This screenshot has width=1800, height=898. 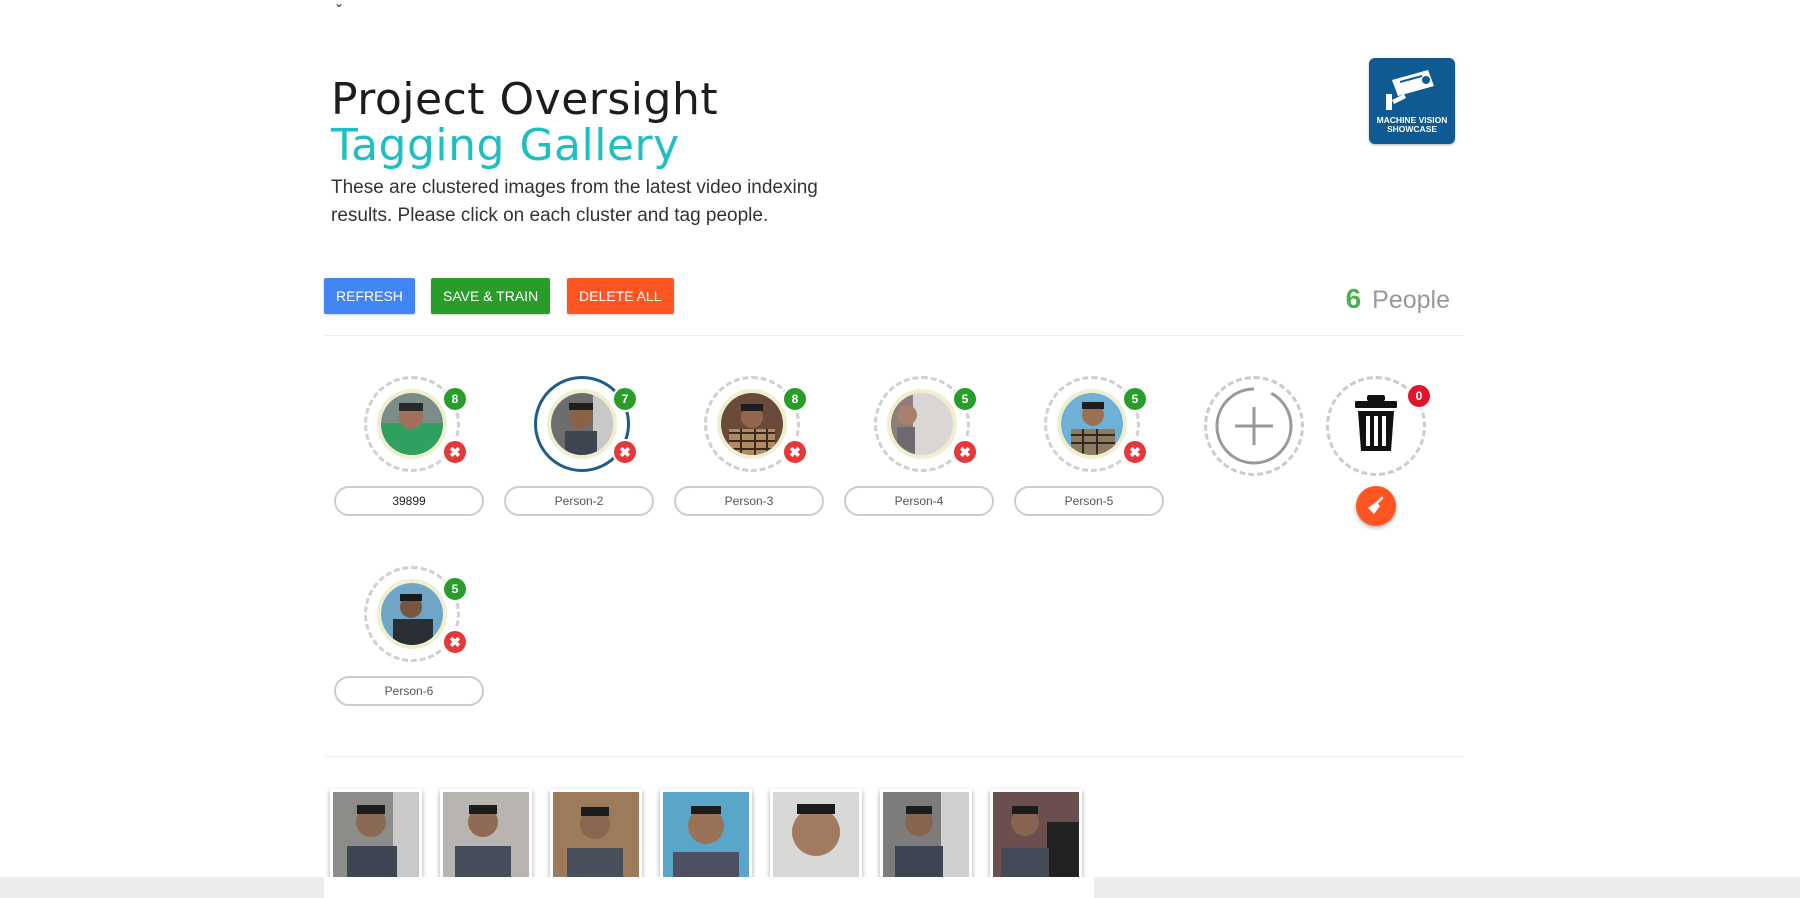 What do you see at coordinates (505, 145) in the screenshot?
I see `page-subtitle: Tagging Gallery` at bounding box center [505, 145].